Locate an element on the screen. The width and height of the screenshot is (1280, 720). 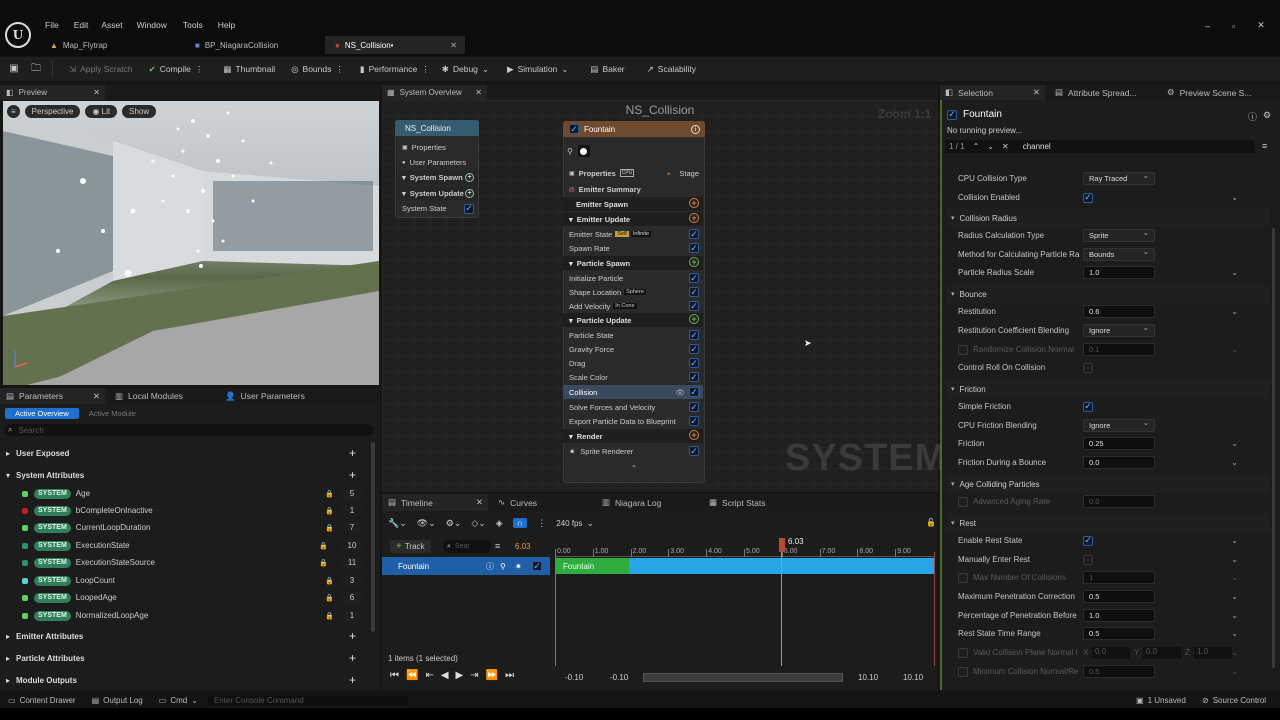
play-icon: ▶ is located at coordinates (460, 675).